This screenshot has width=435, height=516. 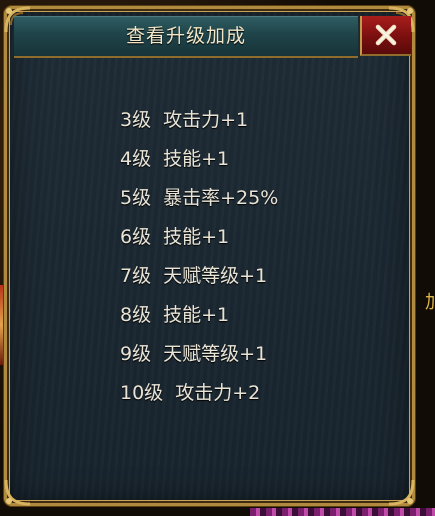 I want to click on dialog-title-bar: 查看升级加成, so click(x=186, y=37).